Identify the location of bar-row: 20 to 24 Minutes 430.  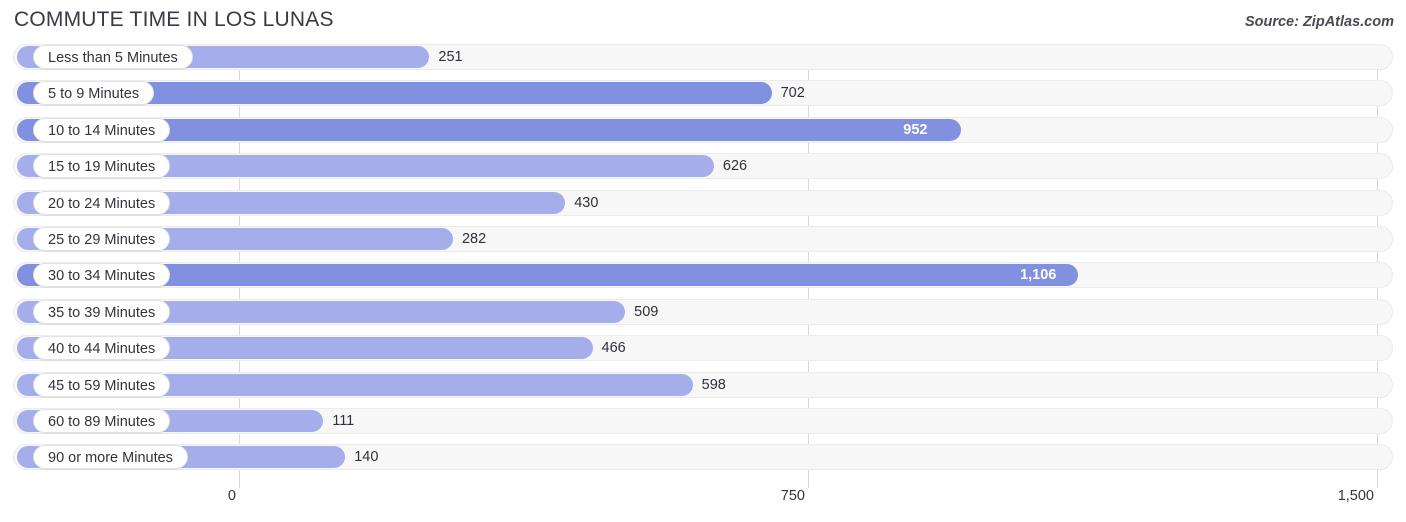
(703, 202).